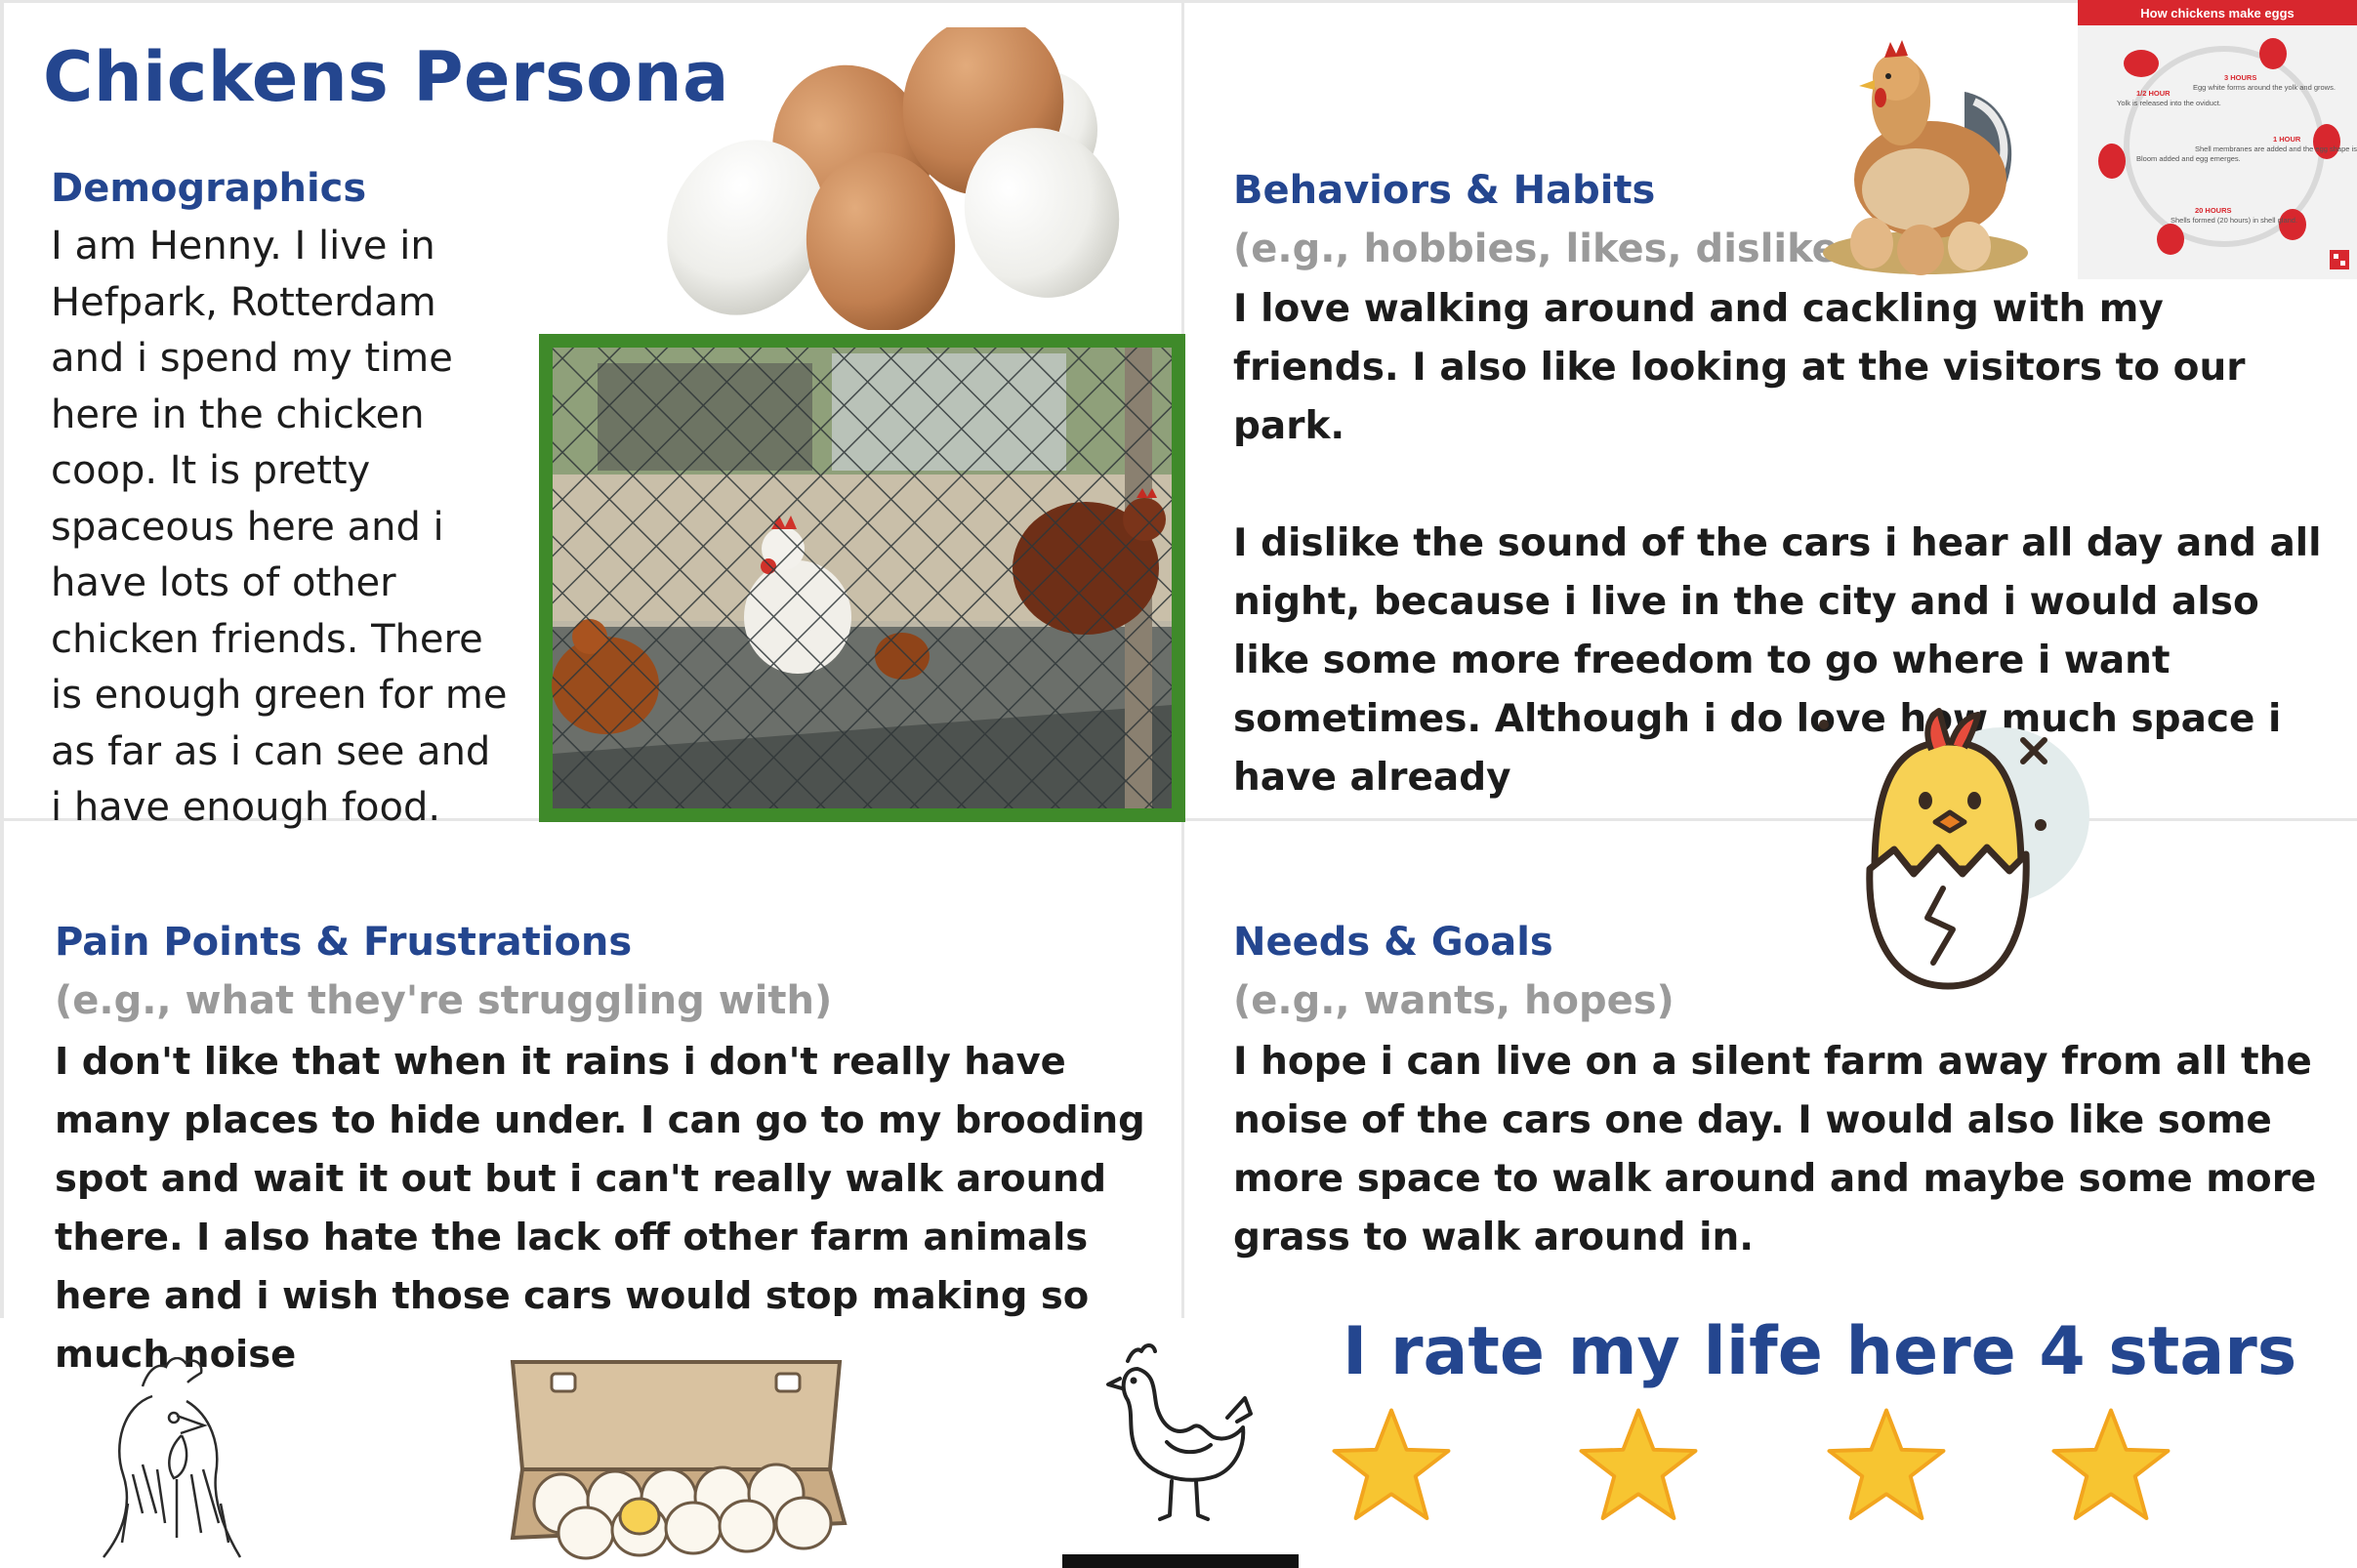  What do you see at coordinates (2, 659) in the screenshot?
I see `frame-left-line` at bounding box center [2, 659].